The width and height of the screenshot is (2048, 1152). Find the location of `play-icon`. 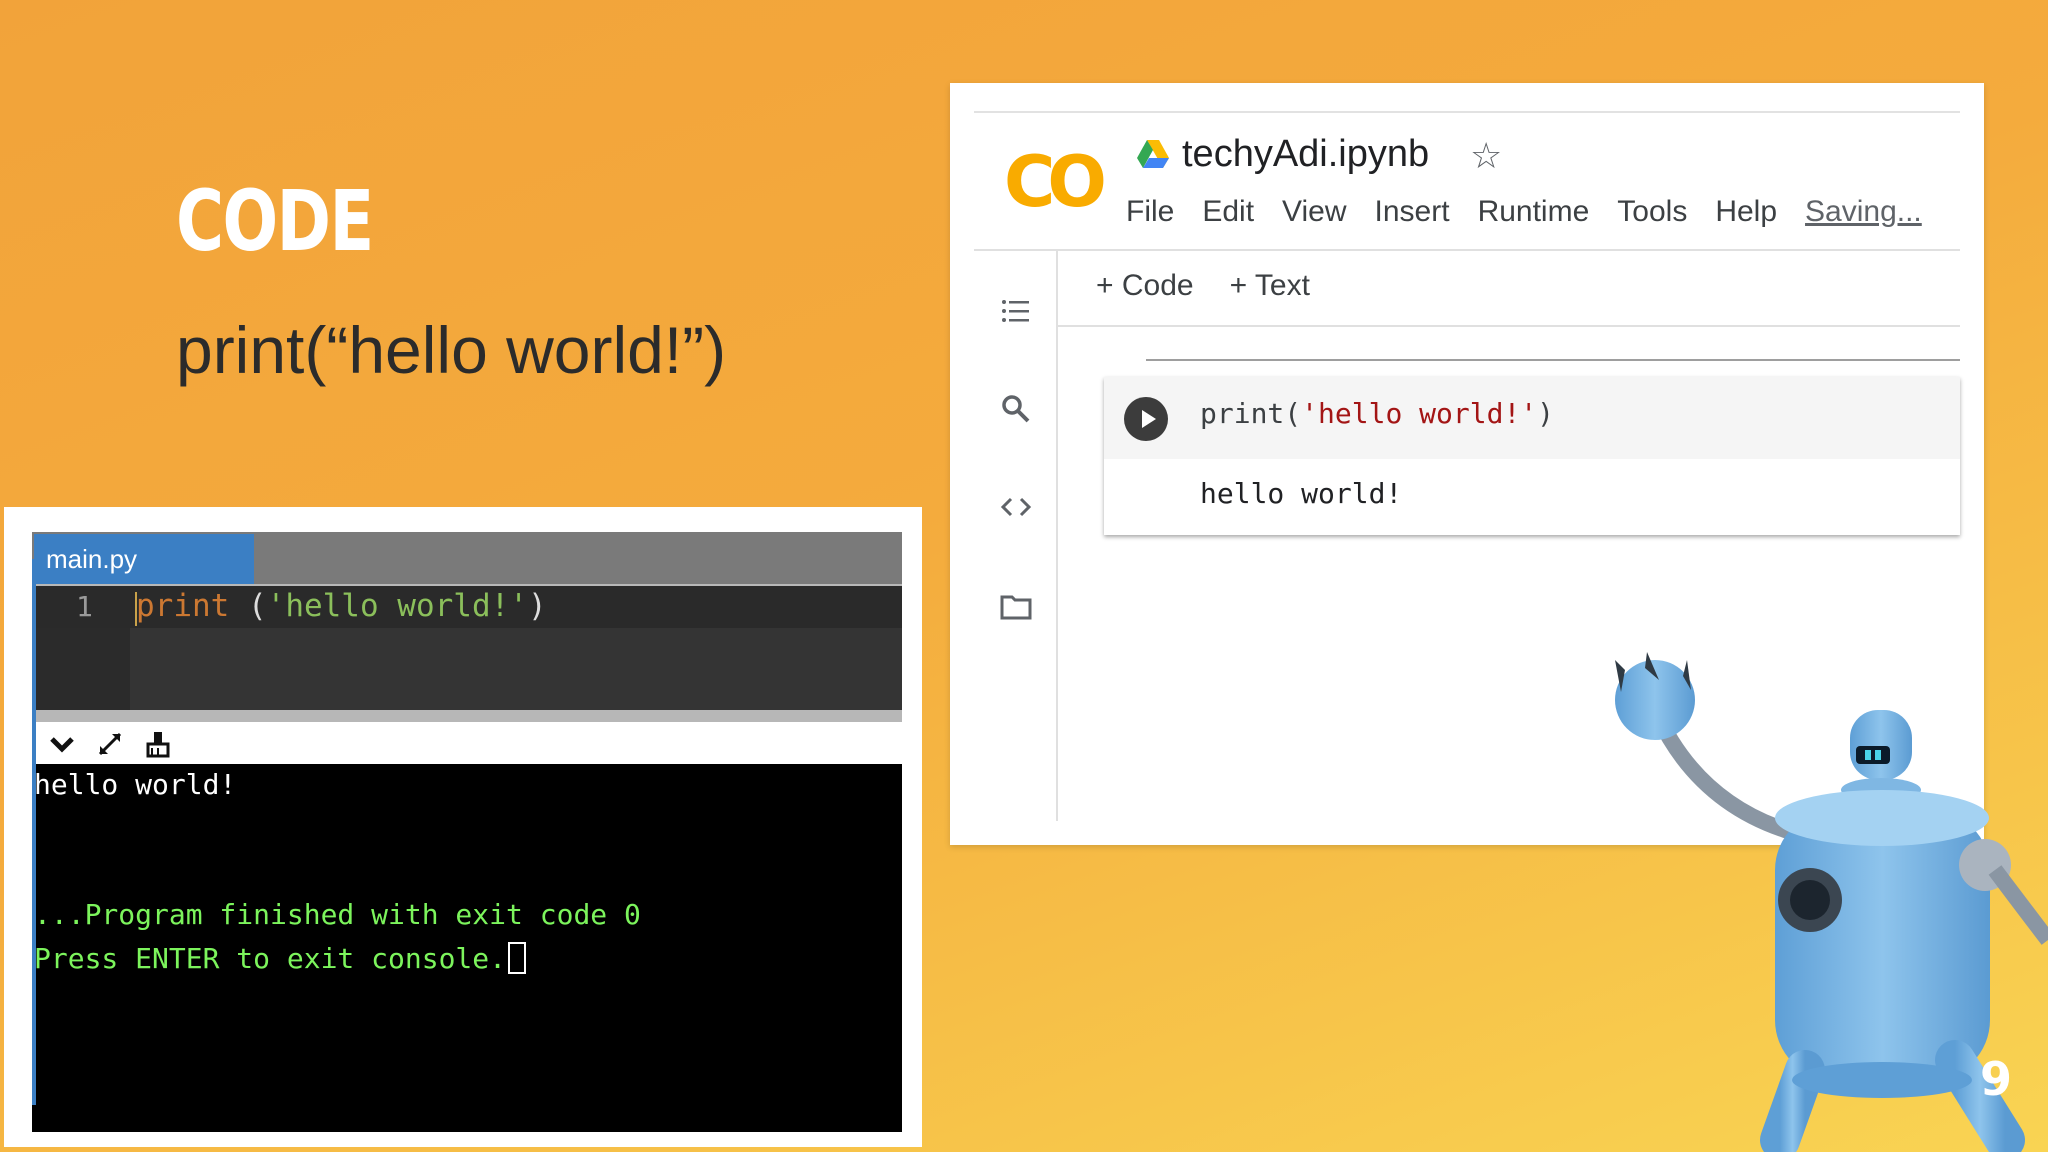

play-icon is located at coordinates (1149, 419).